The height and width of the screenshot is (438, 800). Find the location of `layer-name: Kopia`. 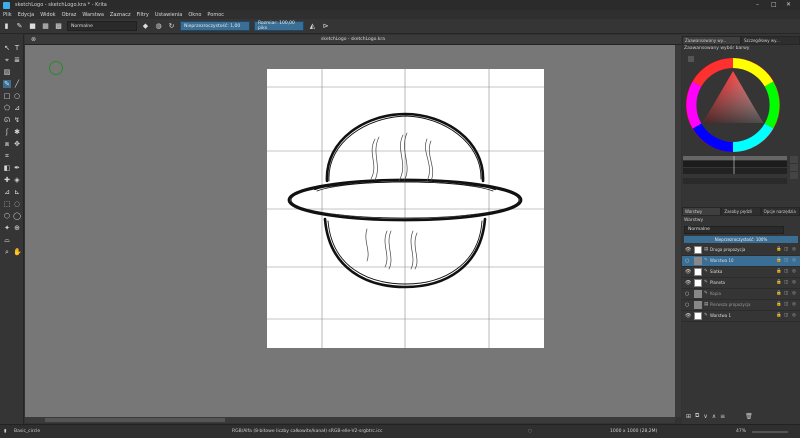

layer-name: Kopia is located at coordinates (715, 293).